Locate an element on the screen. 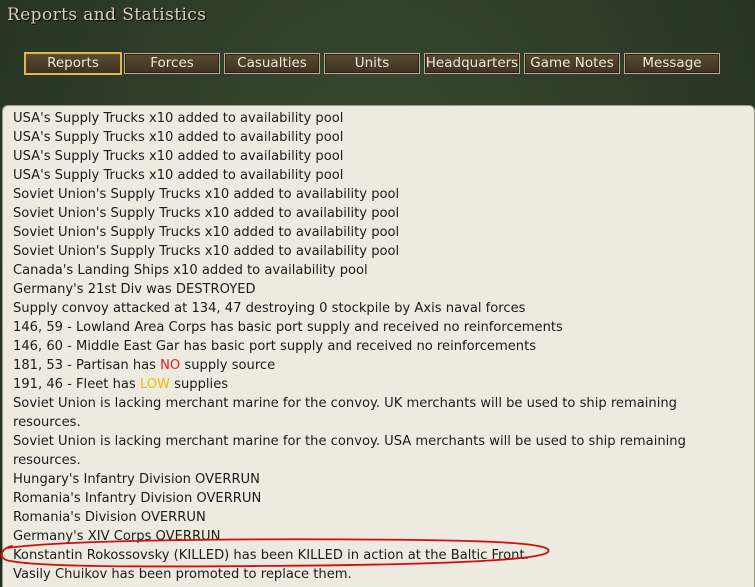 Image resolution: width=755 pixels, height=587 pixels. log-text: 191, 46 - Fleet has is located at coordinates (76, 384).